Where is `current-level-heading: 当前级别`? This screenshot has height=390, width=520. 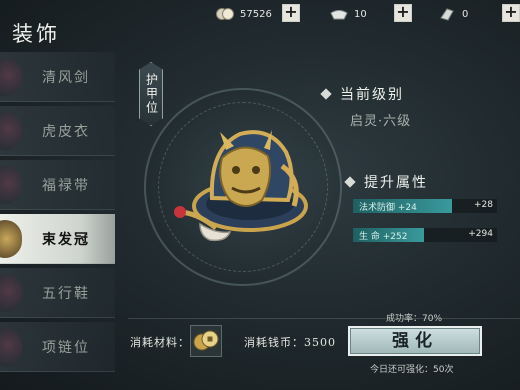 current-level-heading: 当前级别 is located at coordinates (362, 94).